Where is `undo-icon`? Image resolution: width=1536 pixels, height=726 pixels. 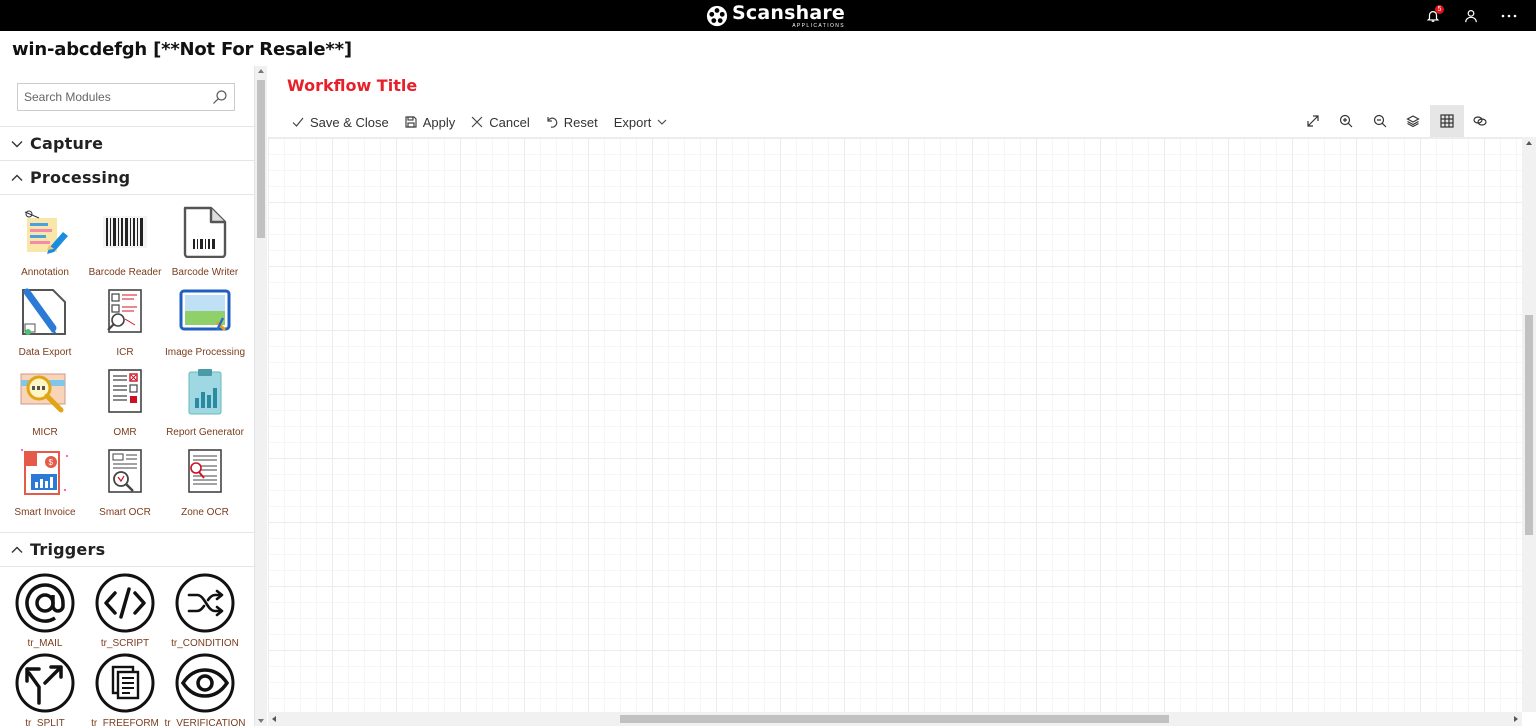
undo-icon is located at coordinates (552, 122).